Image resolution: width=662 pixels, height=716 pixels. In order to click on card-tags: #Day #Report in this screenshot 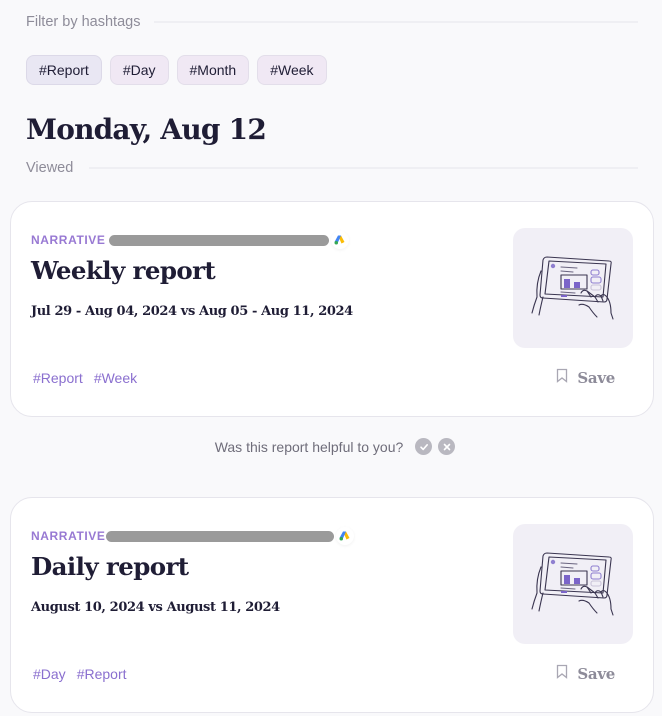, I will do `click(80, 674)`.